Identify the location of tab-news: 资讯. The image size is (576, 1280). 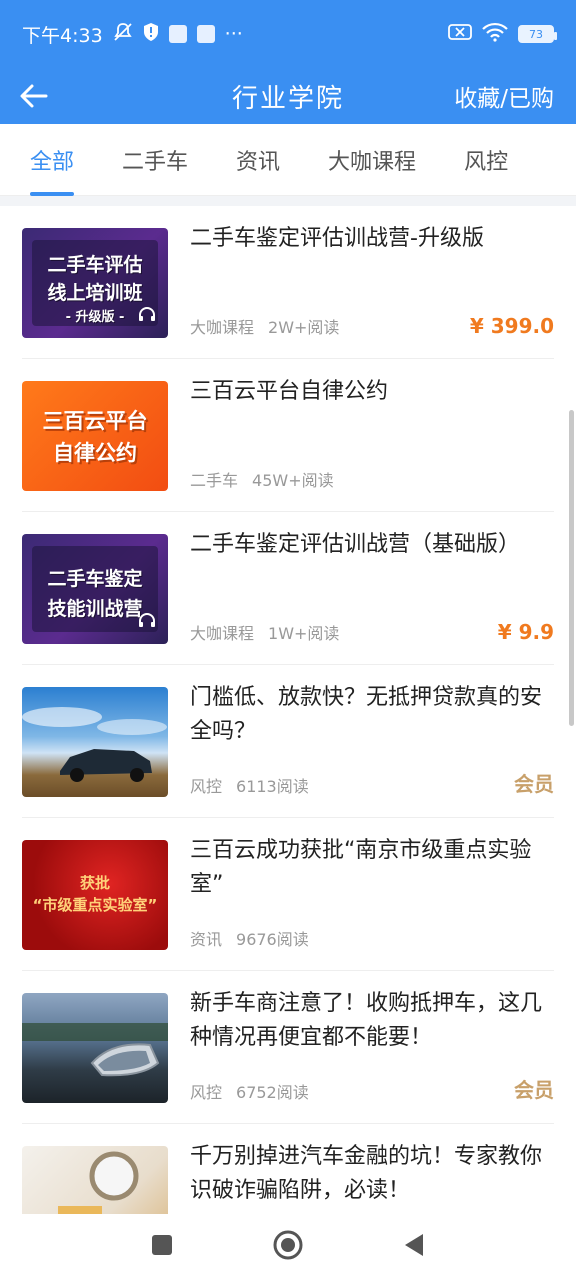
(258, 160).